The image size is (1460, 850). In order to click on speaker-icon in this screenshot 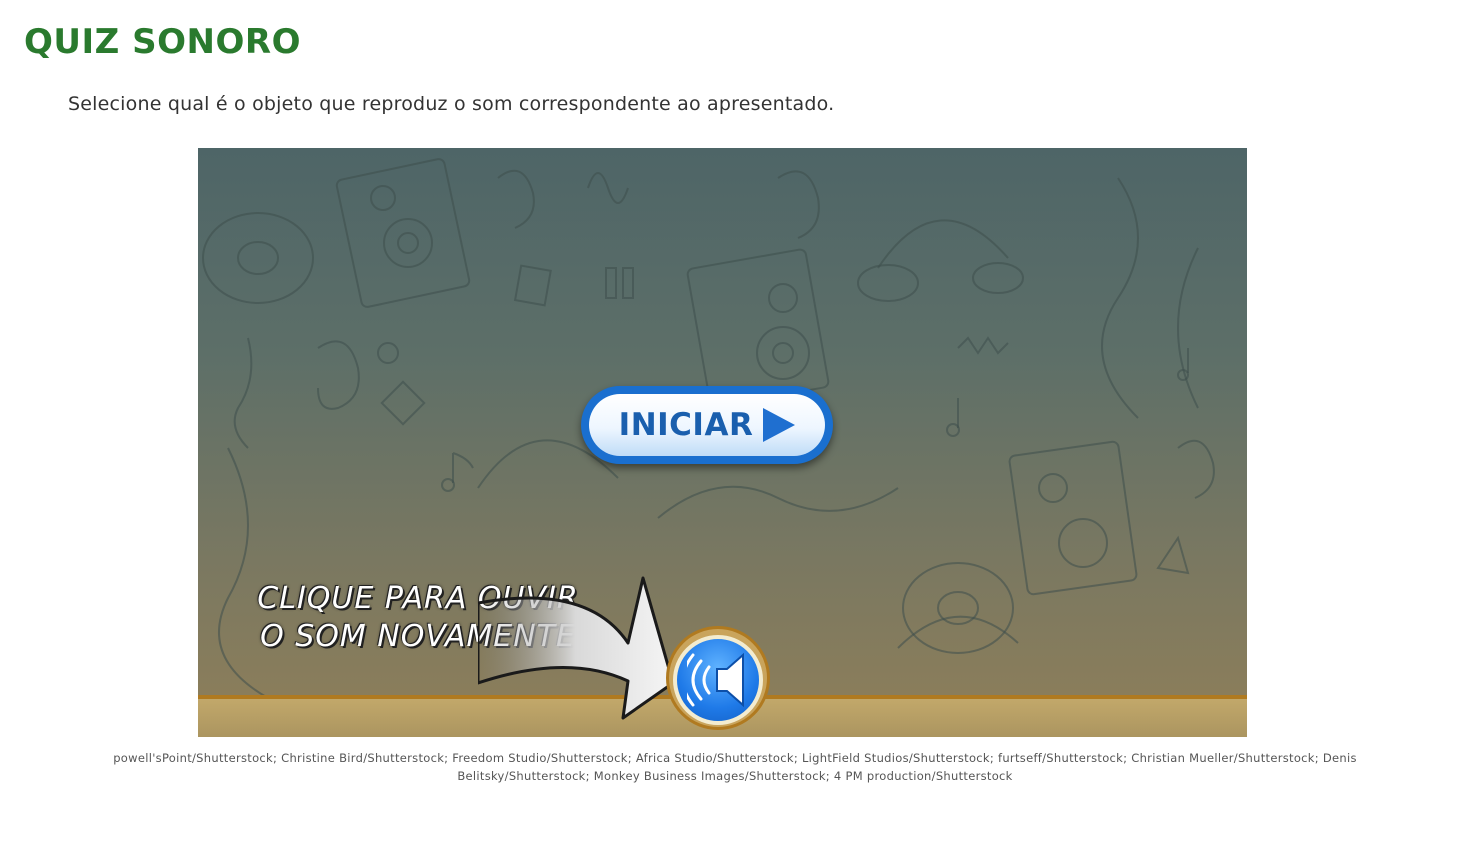, I will do `click(715, 680)`.